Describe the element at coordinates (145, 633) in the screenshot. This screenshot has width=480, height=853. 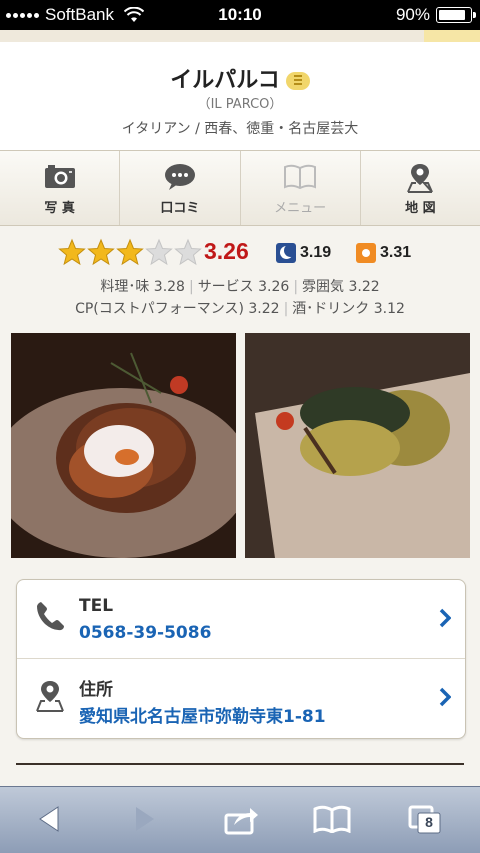
I see `tel-value: 0568-39-5086` at that location.